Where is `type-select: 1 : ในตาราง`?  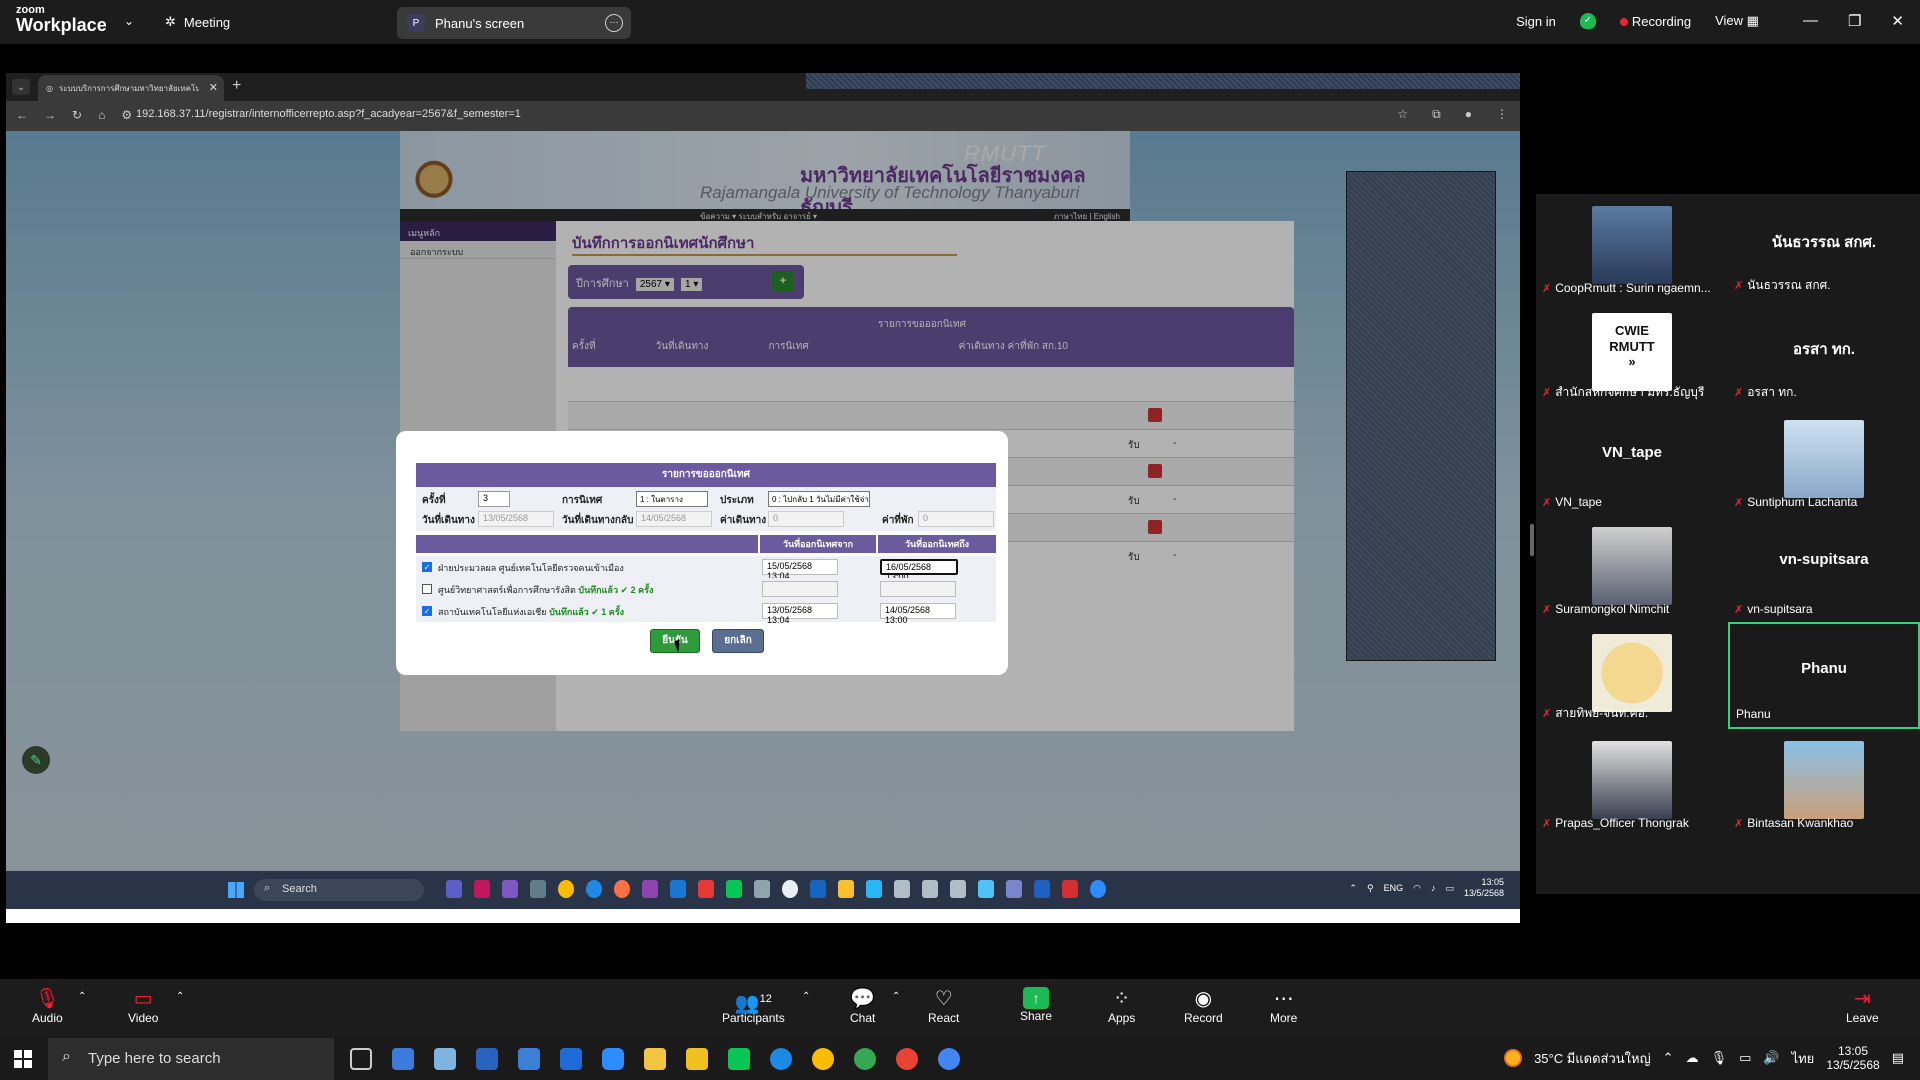
type-select: 1 : ในตาราง is located at coordinates (672, 499).